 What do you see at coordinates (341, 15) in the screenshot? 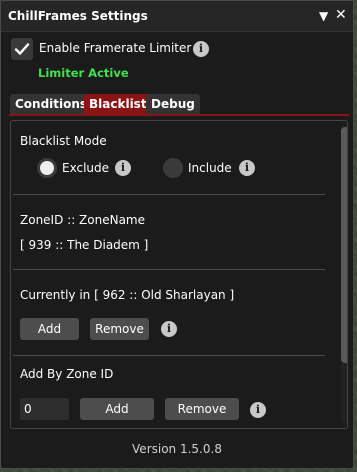
I see `close-icon: ✕` at bounding box center [341, 15].